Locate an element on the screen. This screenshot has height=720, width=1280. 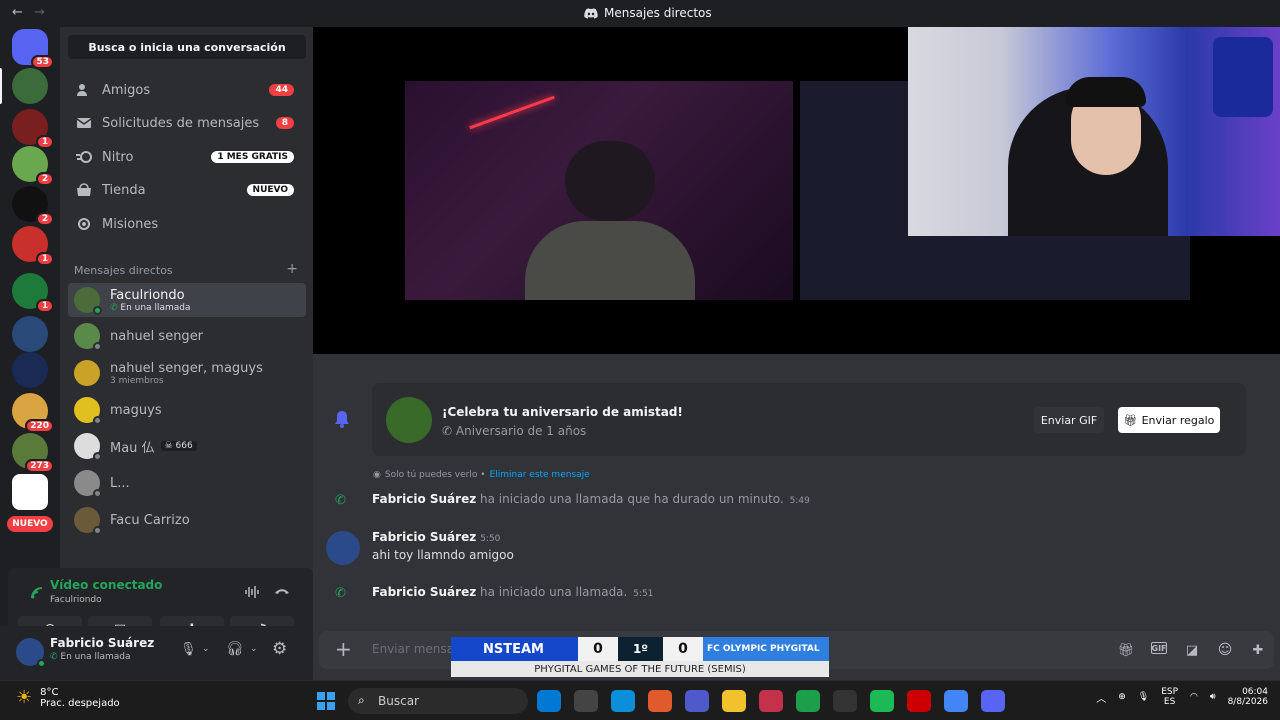
dm-item: nahuel senger is located at coordinates (187, 336).